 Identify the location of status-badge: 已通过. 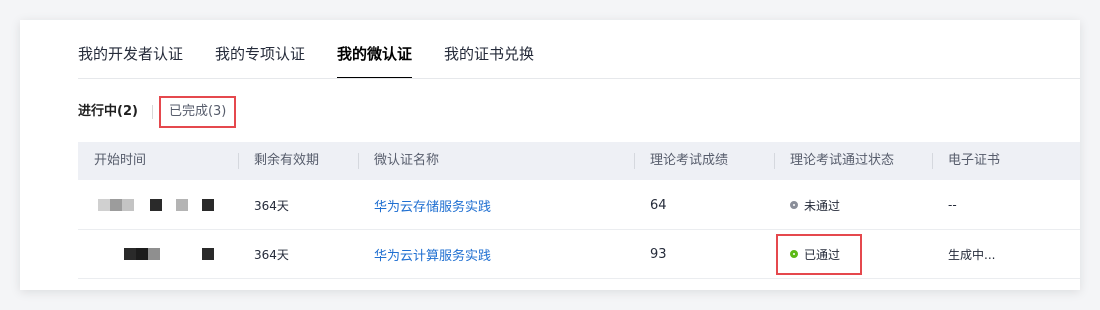
(819, 254).